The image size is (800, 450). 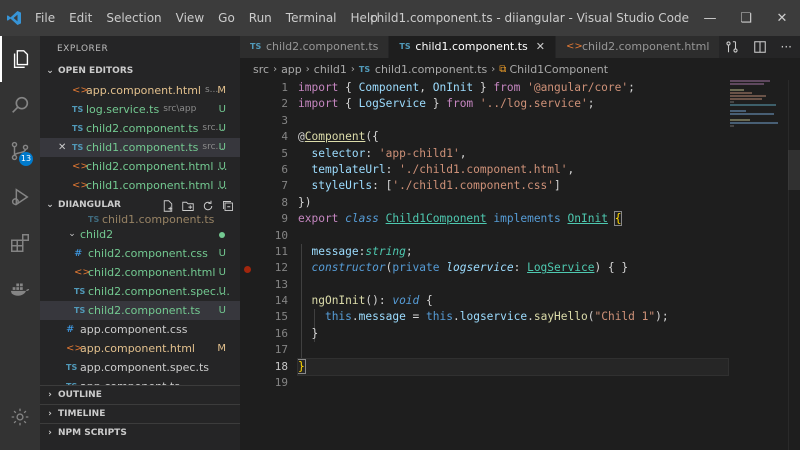 I want to click on open-editors-header: ⌄ OPEN EDITORS, so click(x=140, y=71).